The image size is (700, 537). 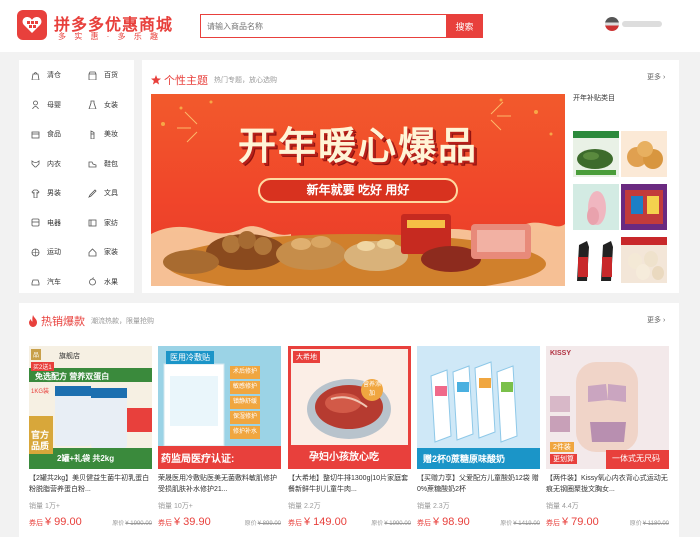 I want to click on home-icon, so click(x=92, y=251).